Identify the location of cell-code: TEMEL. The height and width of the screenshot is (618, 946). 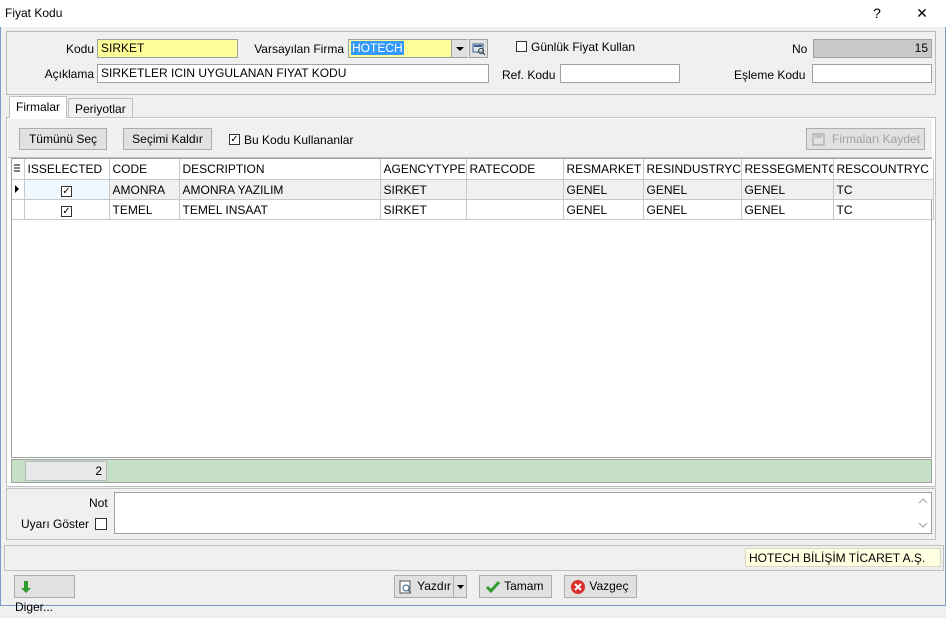
(144, 209).